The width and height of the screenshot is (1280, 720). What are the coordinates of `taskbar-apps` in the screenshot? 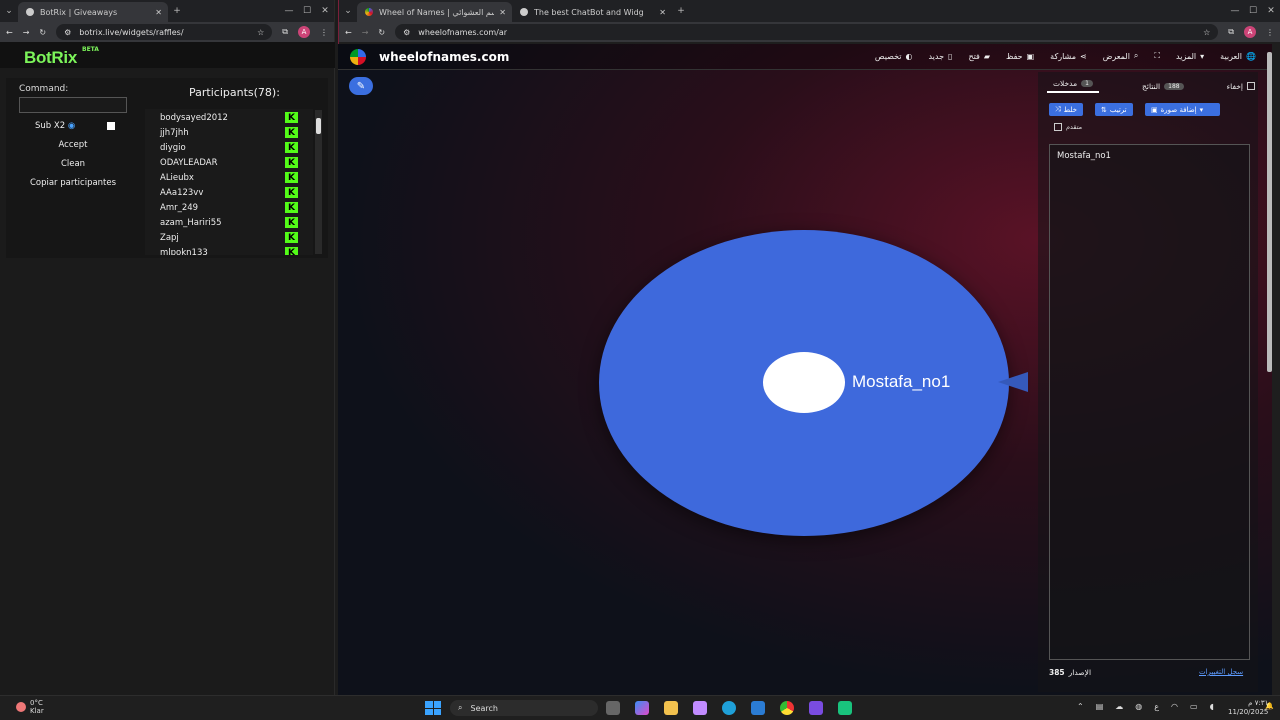 It's located at (729, 708).